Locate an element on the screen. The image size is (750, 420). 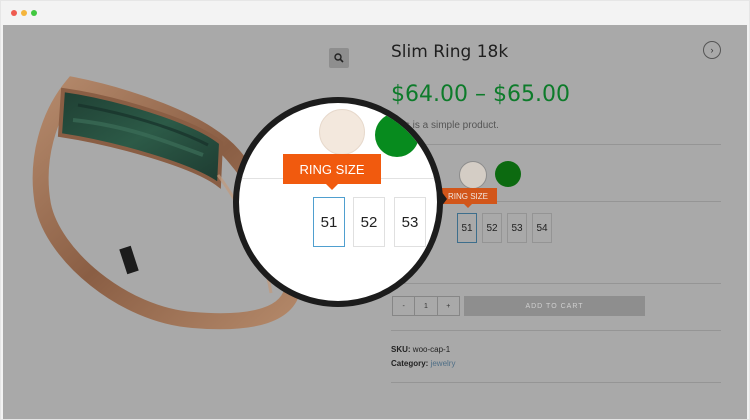
add-to-cart-button: ADD TO CART is located at coordinates (554, 306).